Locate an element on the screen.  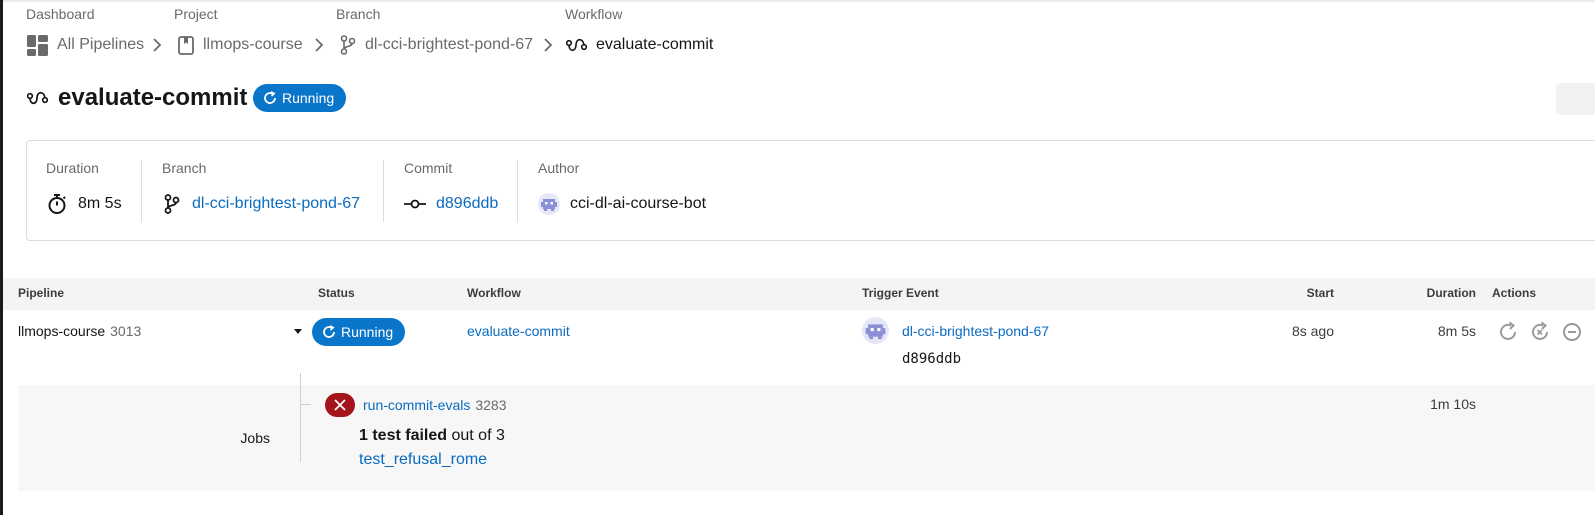
row-start-time: 8s ago is located at coordinates (1312, 331).